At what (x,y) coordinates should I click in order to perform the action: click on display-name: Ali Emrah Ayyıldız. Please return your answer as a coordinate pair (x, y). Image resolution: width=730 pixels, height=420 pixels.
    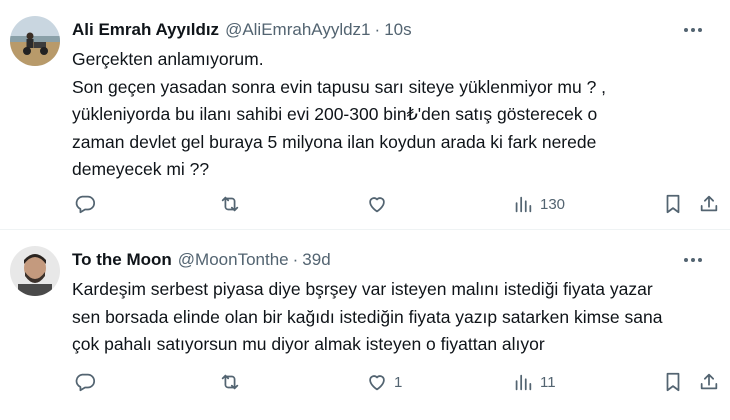
    Looking at the image, I should click on (145, 30).